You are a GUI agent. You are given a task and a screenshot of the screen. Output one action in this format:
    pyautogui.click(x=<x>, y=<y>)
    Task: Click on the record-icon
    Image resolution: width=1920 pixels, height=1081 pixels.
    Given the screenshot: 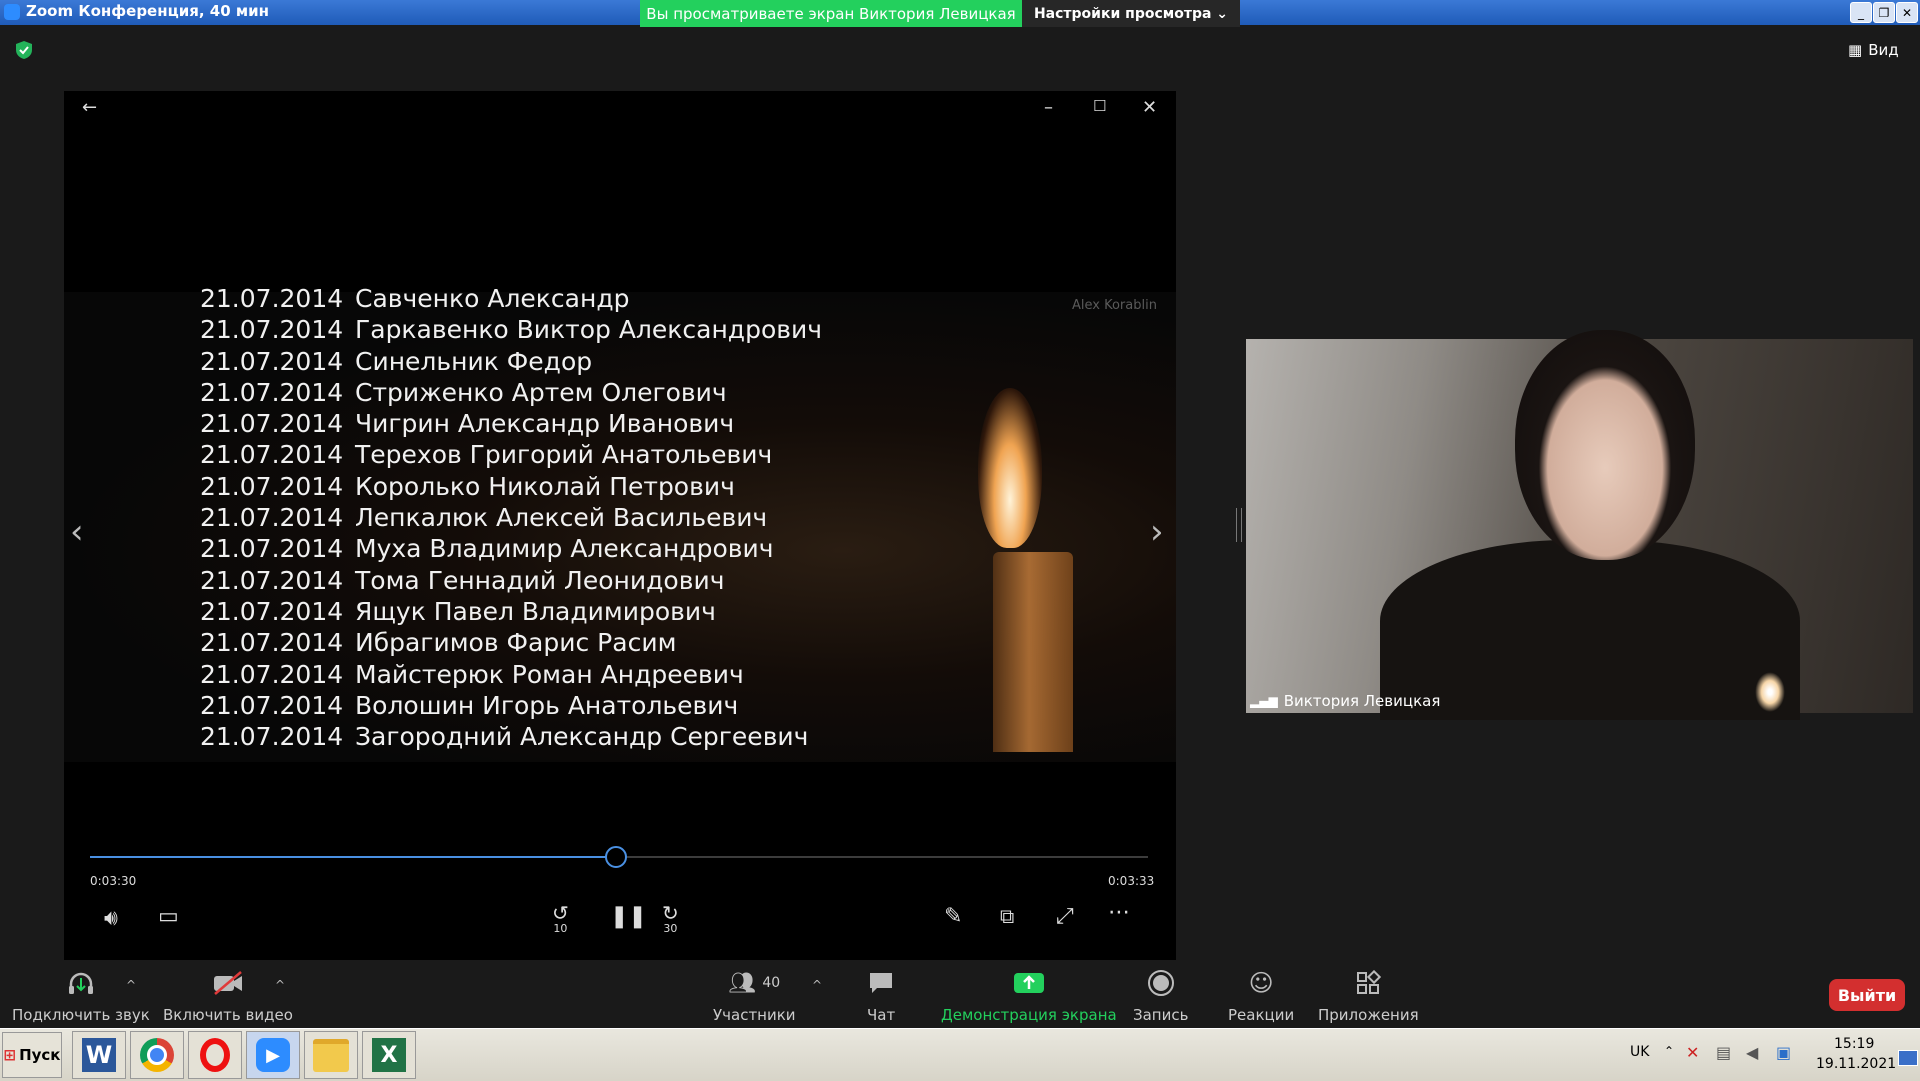 What is the action you would take?
    pyautogui.click(x=1161, y=983)
    